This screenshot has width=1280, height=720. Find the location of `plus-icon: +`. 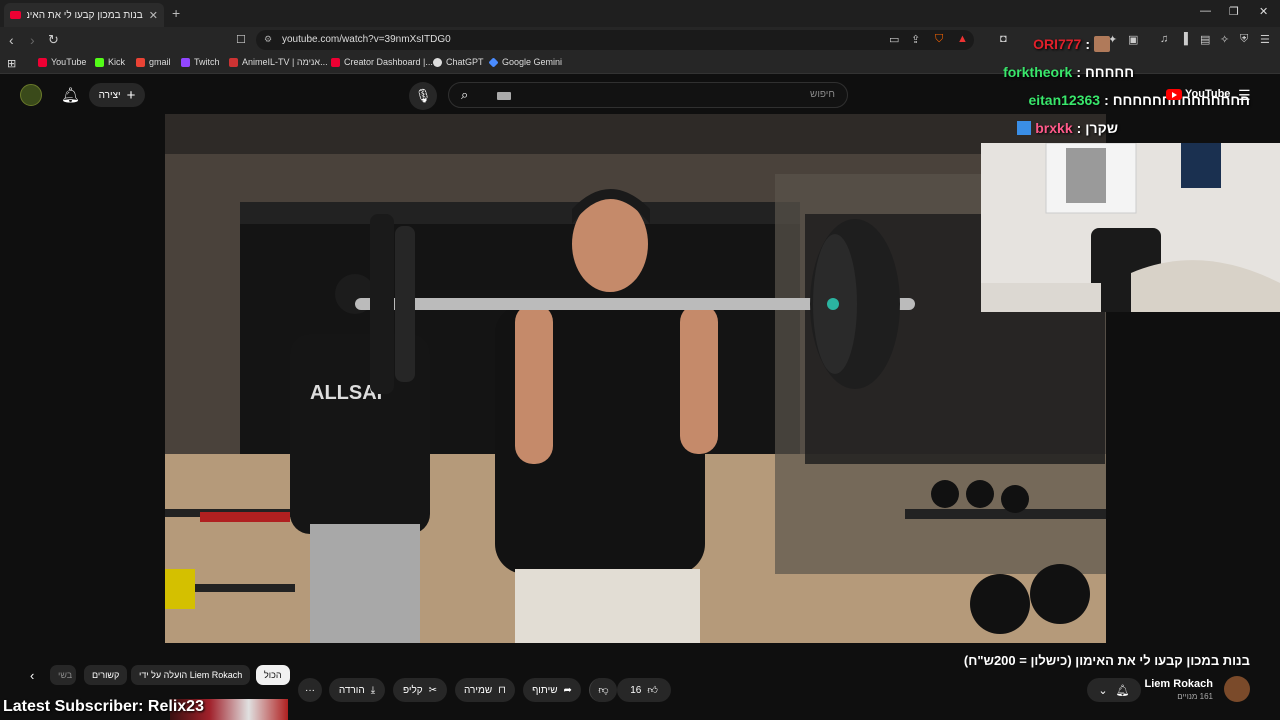

plus-icon: + is located at coordinates (131, 95).